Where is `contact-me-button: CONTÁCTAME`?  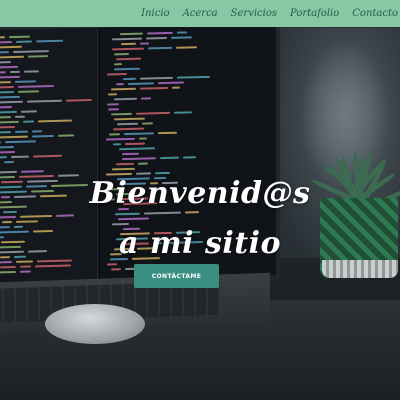 contact-me-button: CONTÁCTAME is located at coordinates (176, 276).